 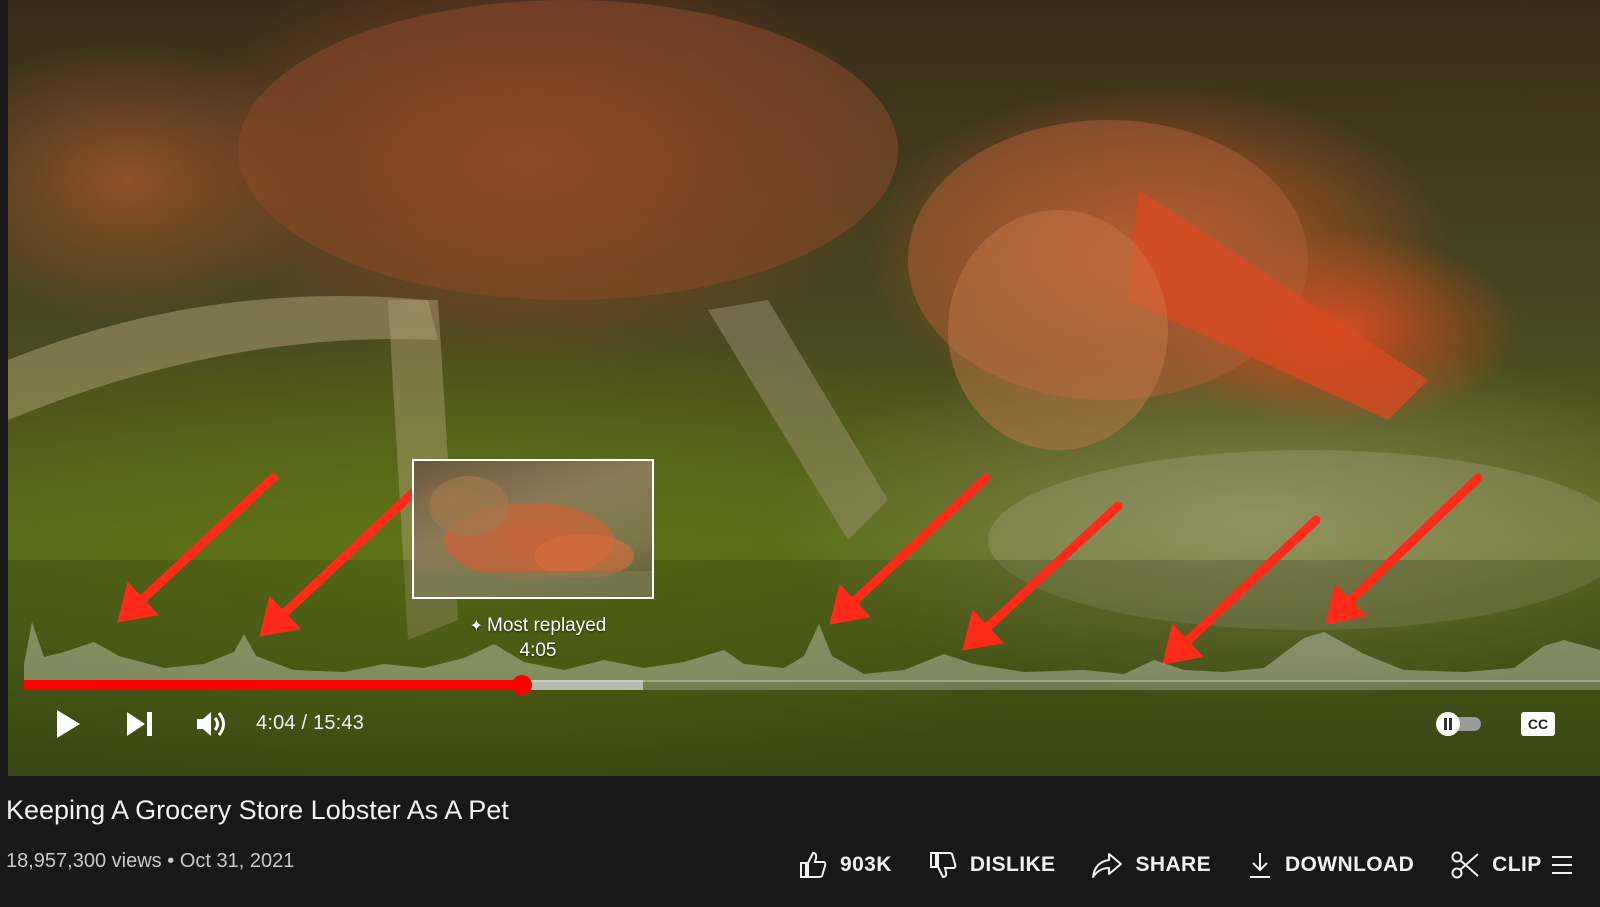 I want to click on autoplay-toggle, so click(x=1458, y=724).